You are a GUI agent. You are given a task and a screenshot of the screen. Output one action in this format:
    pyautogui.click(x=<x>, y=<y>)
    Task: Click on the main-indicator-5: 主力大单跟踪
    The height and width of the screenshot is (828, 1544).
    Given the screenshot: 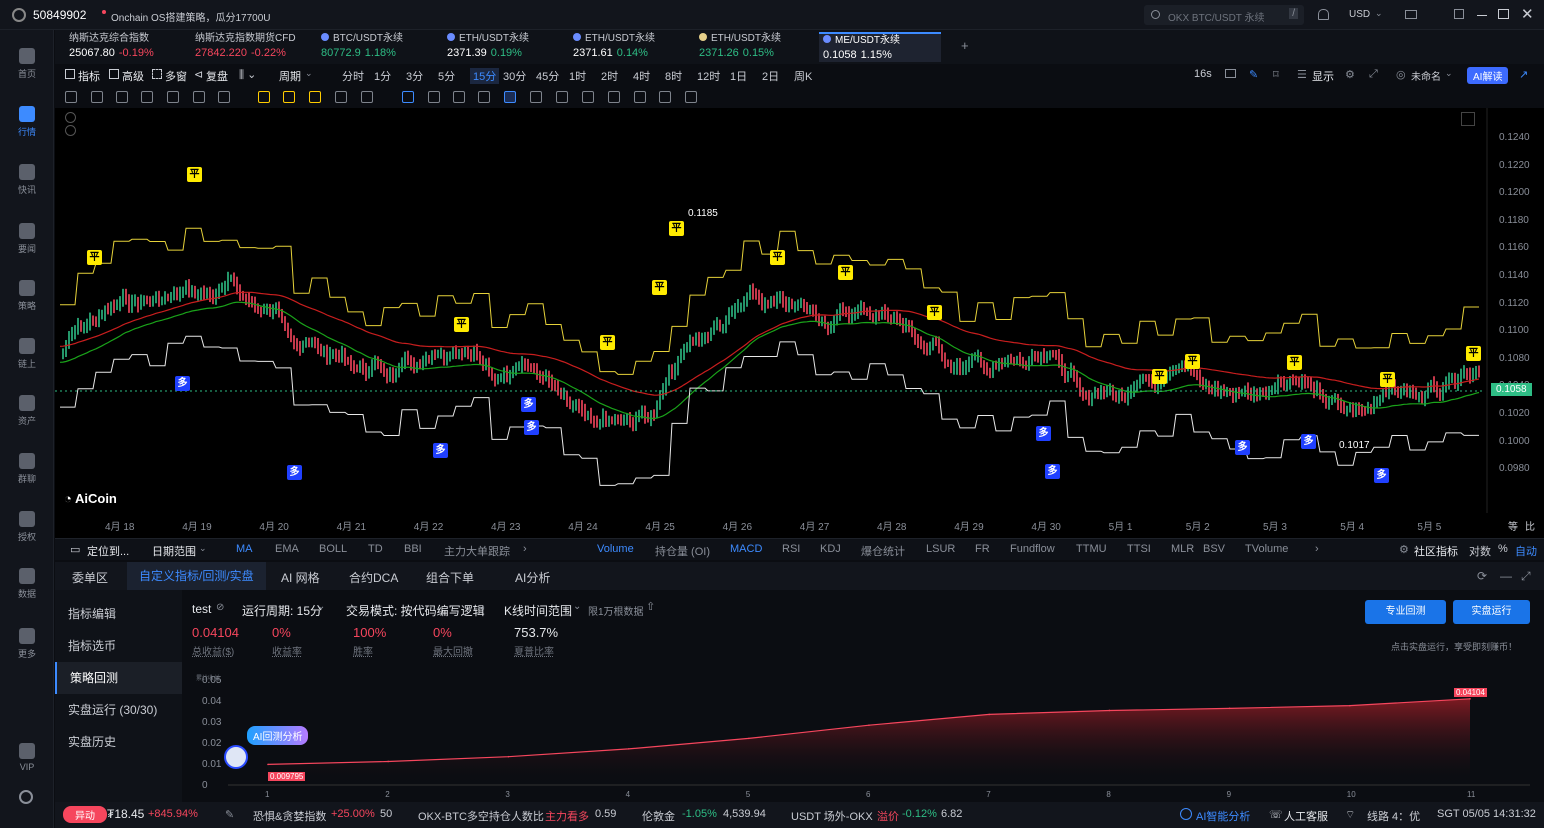 What is the action you would take?
    pyautogui.click(x=477, y=551)
    